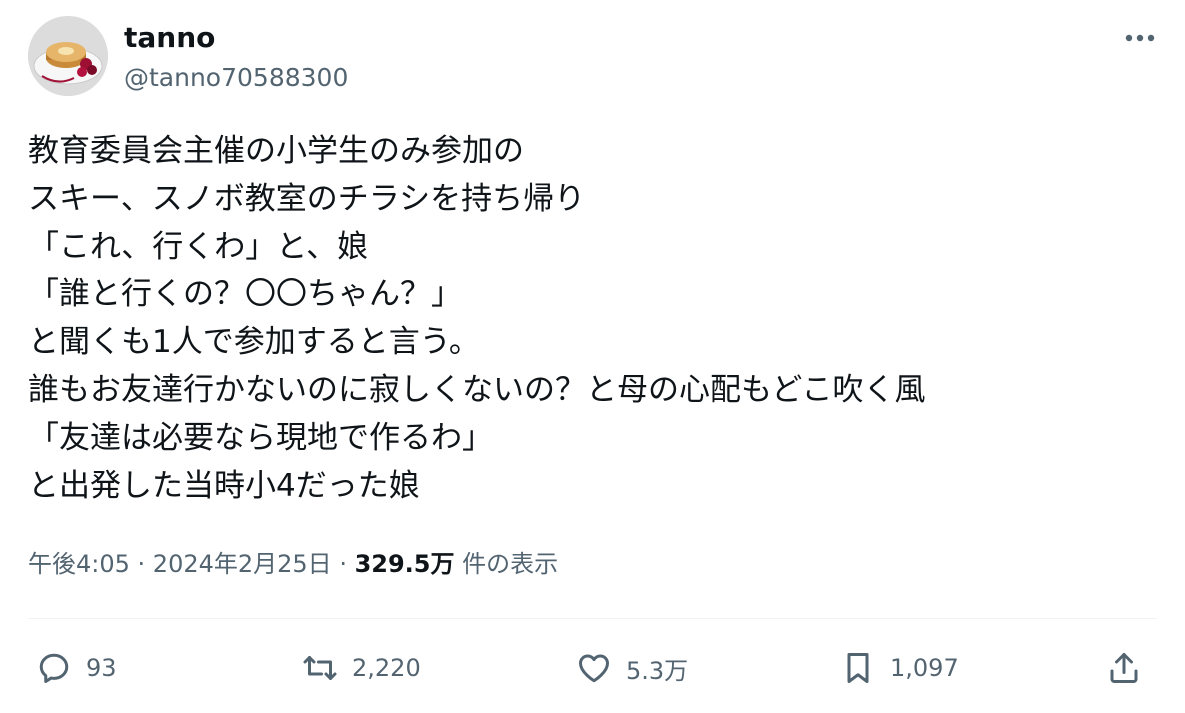  I want to click on like-button: 5.3万, so click(632, 668).